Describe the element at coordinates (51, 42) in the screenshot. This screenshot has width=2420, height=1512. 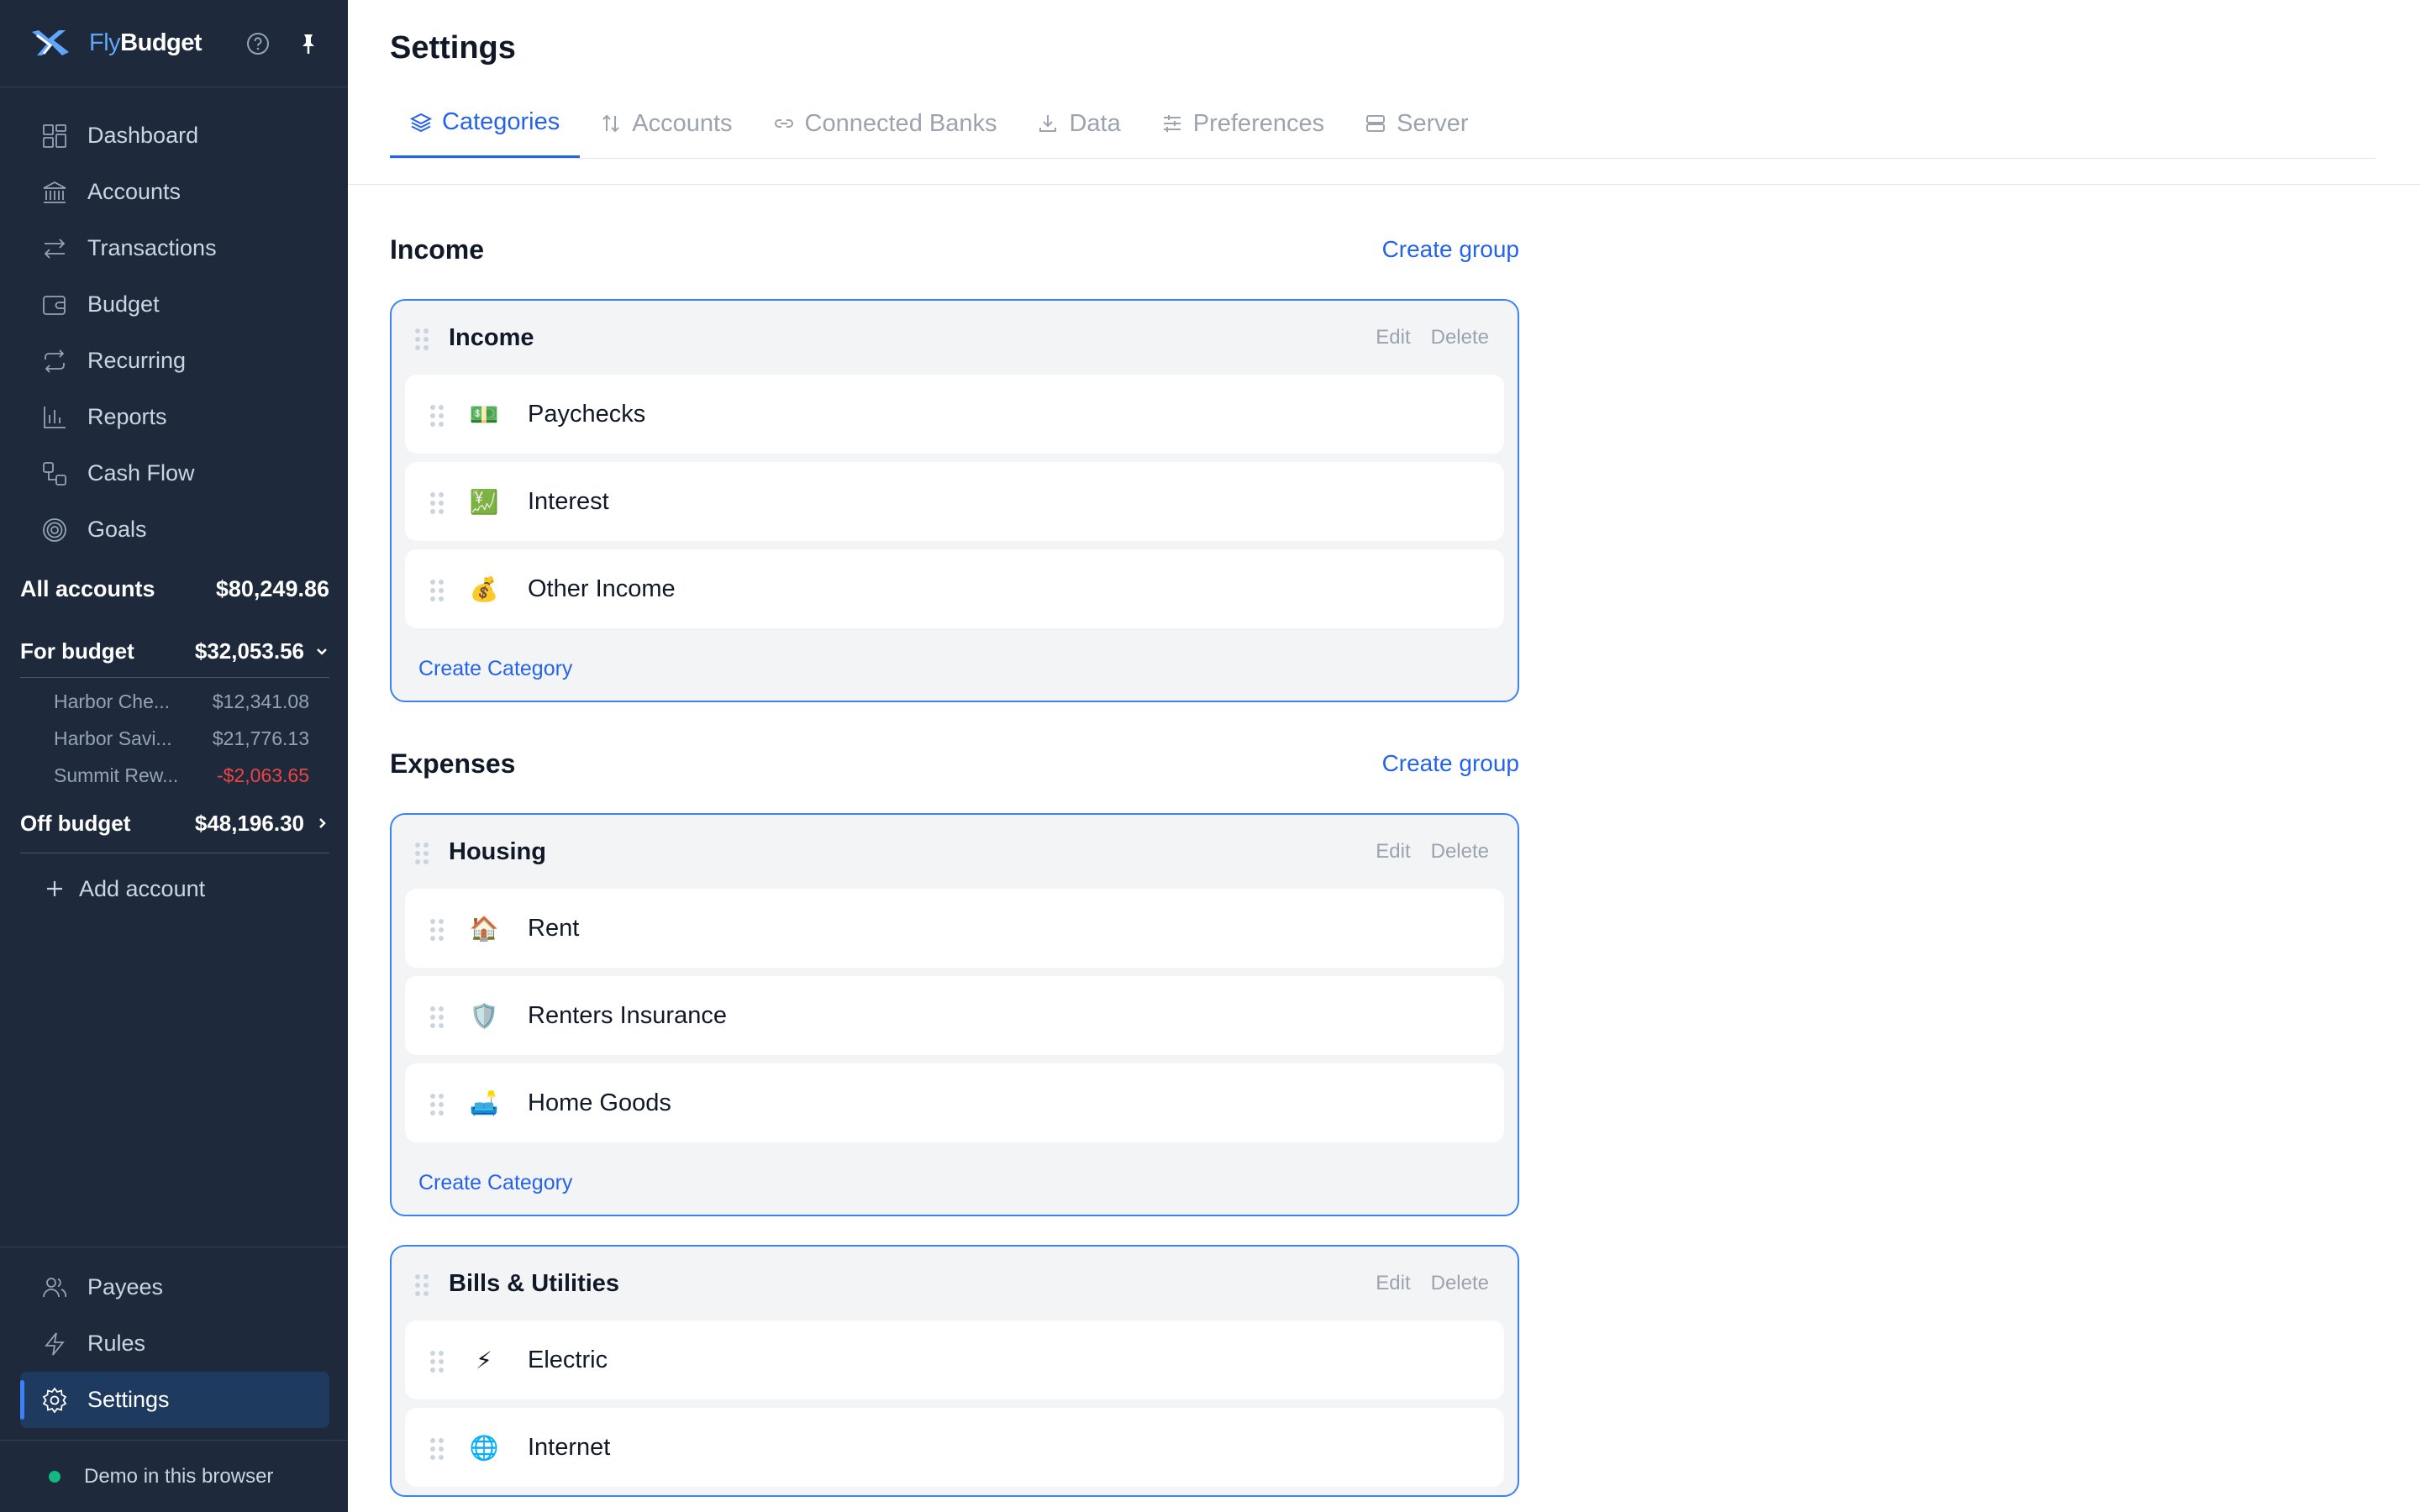
I see `logo-icon` at that location.